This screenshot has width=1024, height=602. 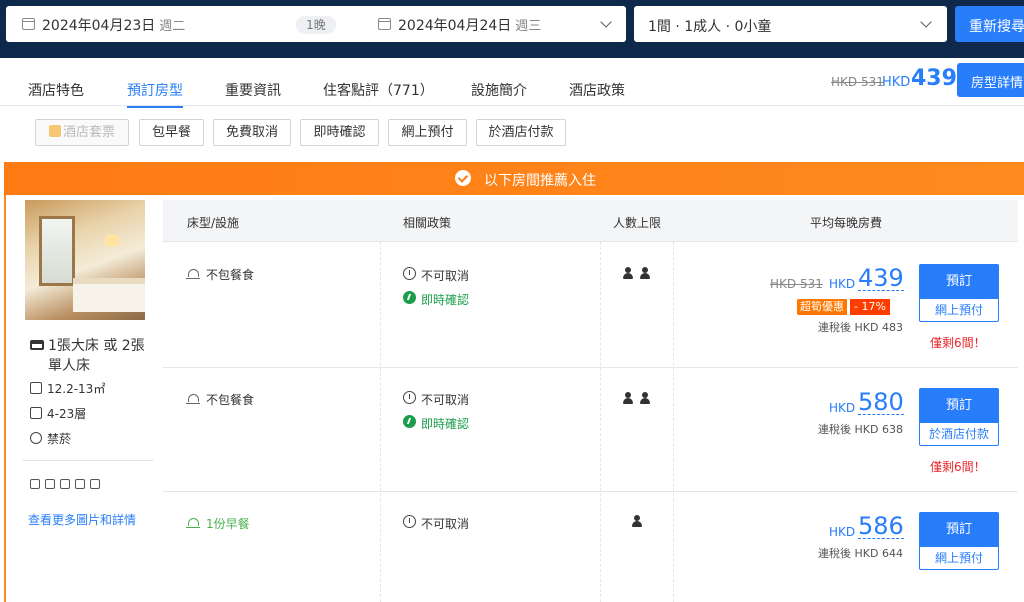 What do you see at coordinates (881, 278) in the screenshot?
I see `nightly-price: 439` at bounding box center [881, 278].